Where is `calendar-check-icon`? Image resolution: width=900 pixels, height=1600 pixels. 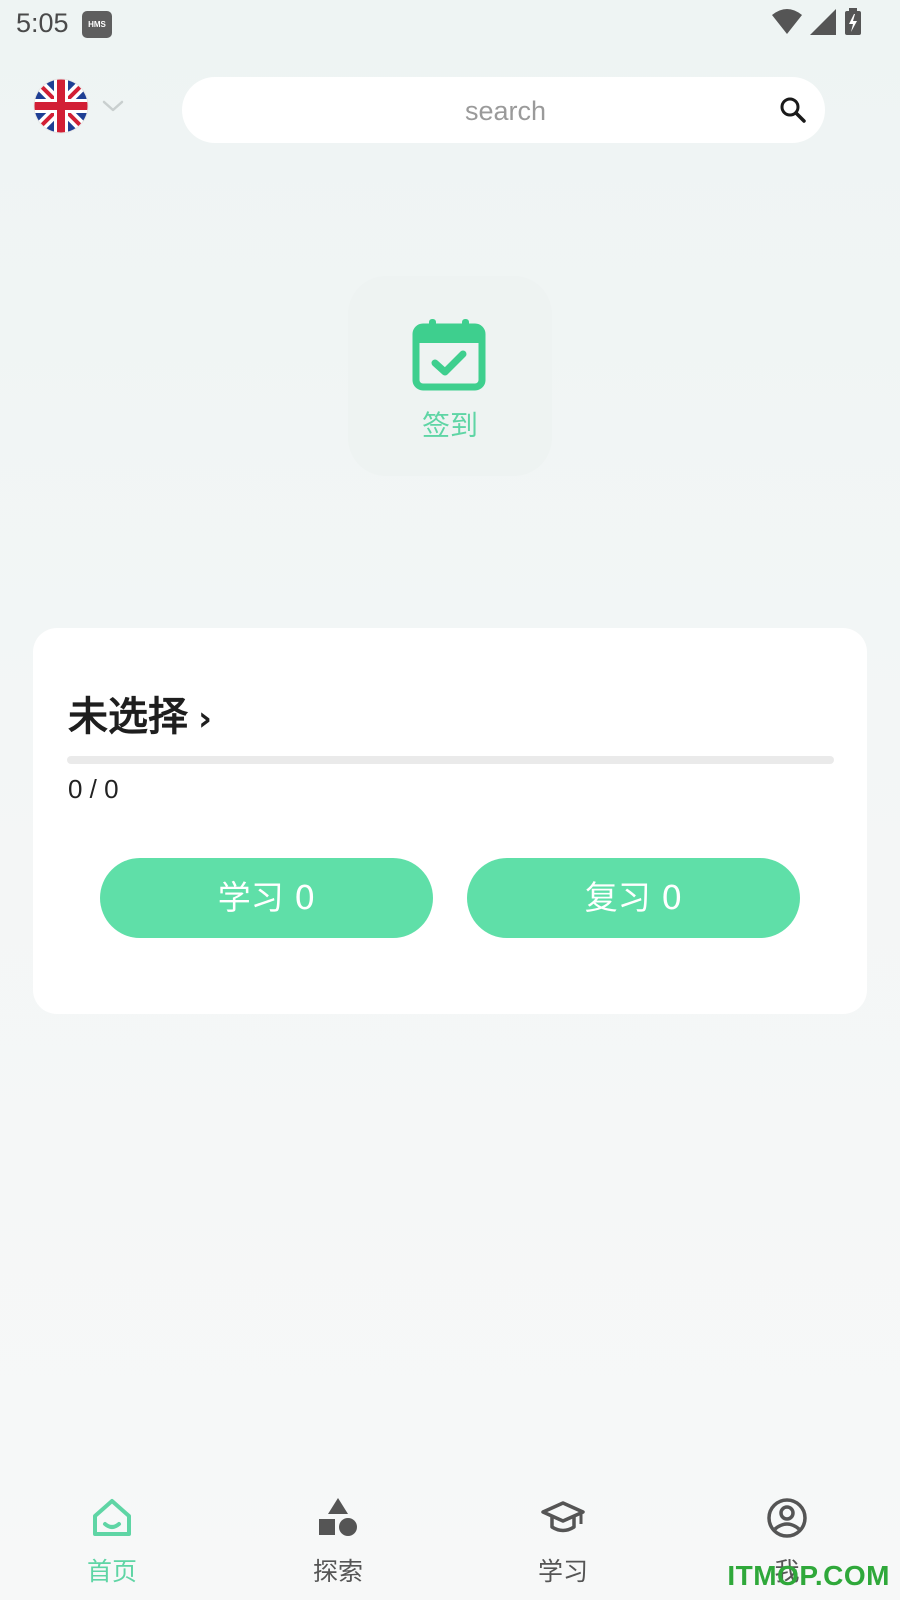 calendar-check-icon is located at coordinates (449, 355).